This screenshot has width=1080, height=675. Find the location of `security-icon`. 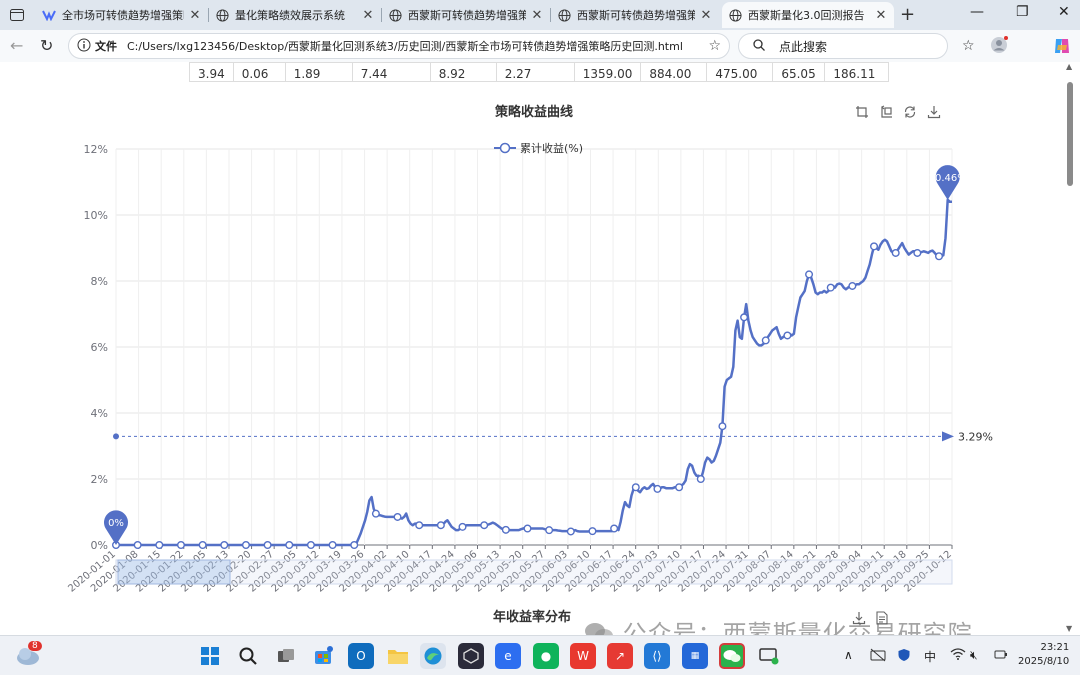

security-icon is located at coordinates (904, 656).